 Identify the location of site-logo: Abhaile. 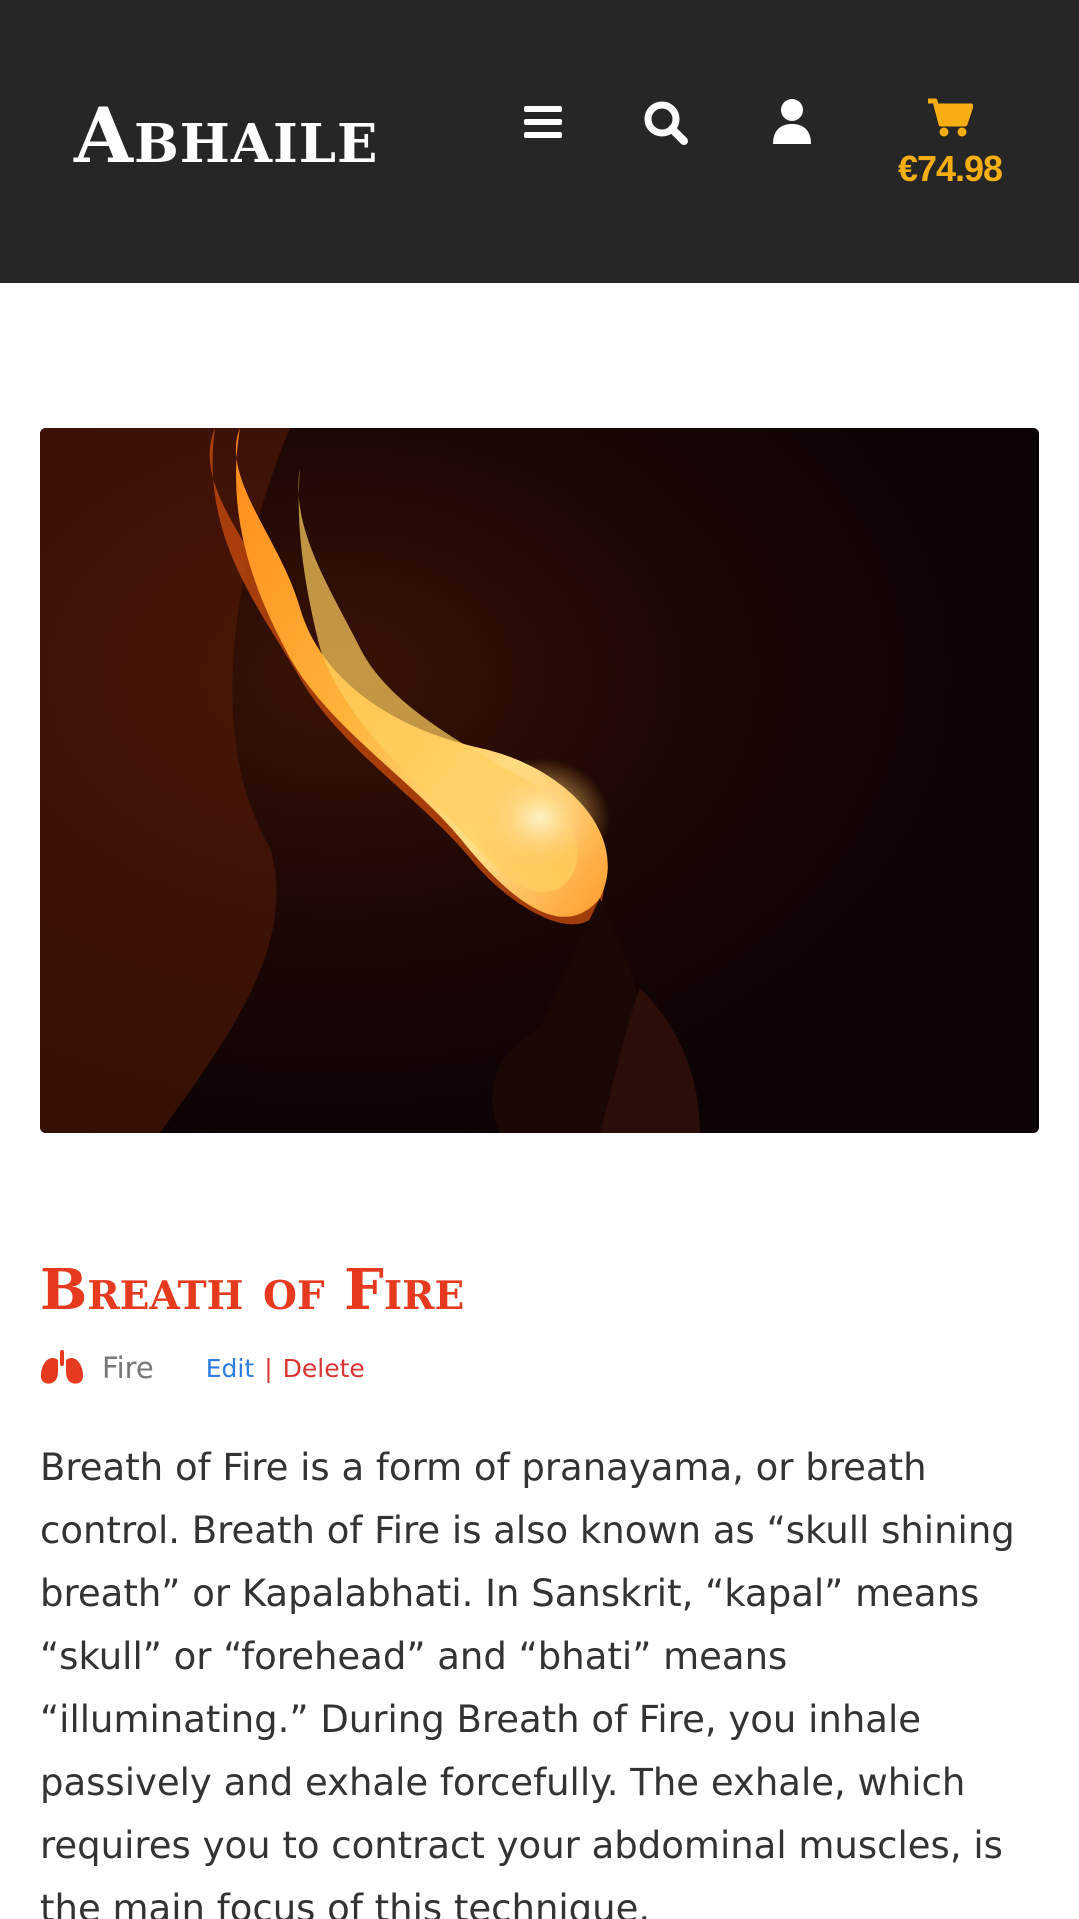
(226, 136).